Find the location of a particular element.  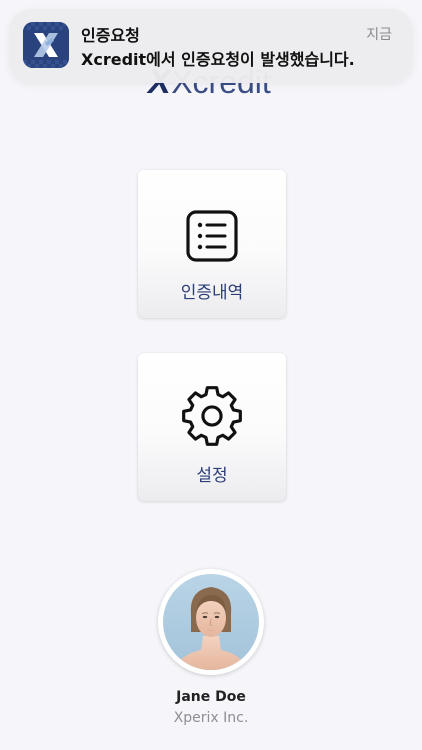

avatar-photo is located at coordinates (211, 622).